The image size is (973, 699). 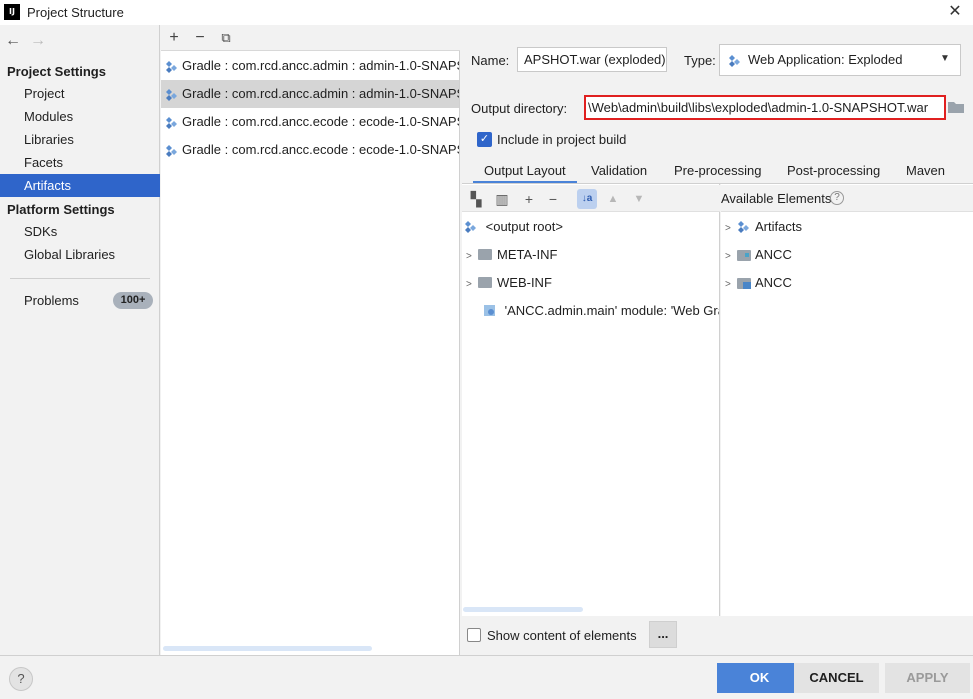 I want to click on type-select: Web Application: Exploded, so click(x=840, y=60).